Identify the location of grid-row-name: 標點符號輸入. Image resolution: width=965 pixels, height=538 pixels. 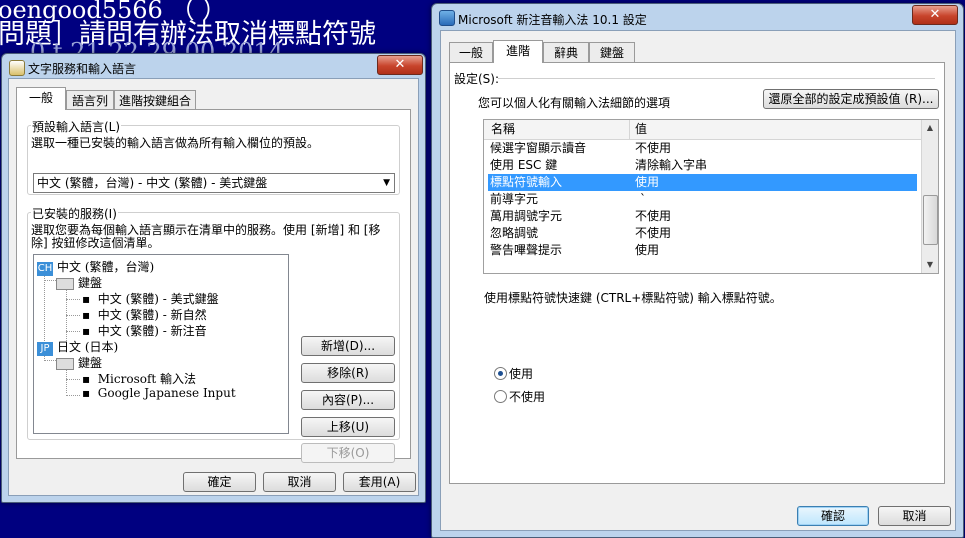
(526, 182).